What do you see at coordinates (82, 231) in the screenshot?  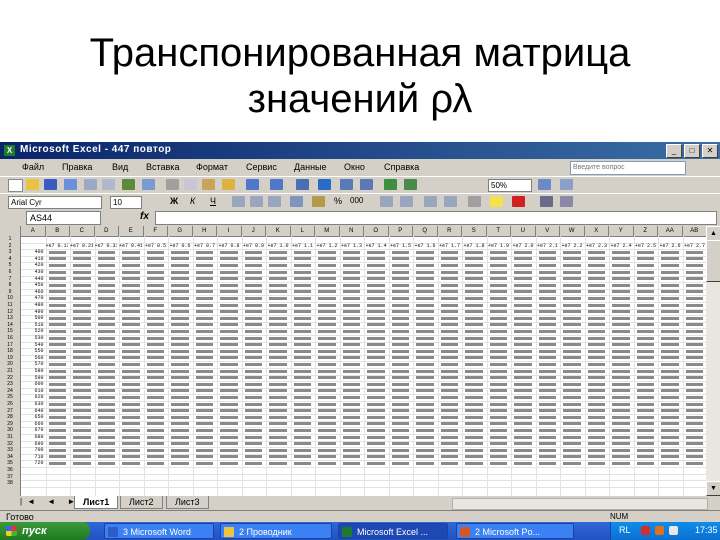 I see `column-header-c: C` at bounding box center [82, 231].